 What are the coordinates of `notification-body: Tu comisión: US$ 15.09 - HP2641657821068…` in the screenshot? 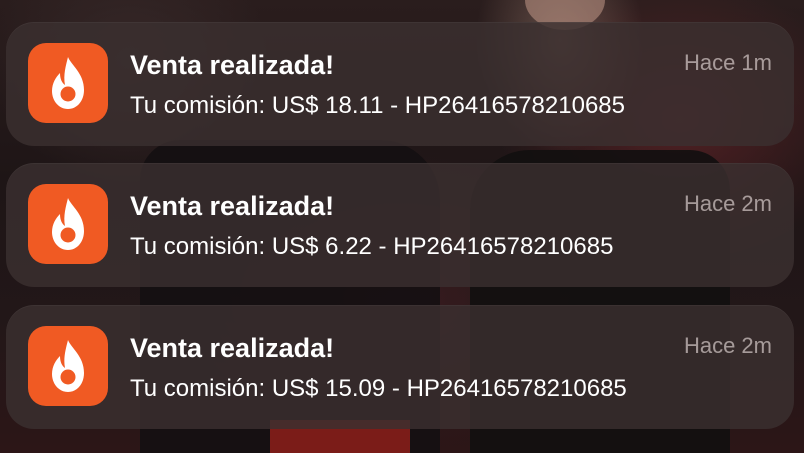 It's located at (378, 388).